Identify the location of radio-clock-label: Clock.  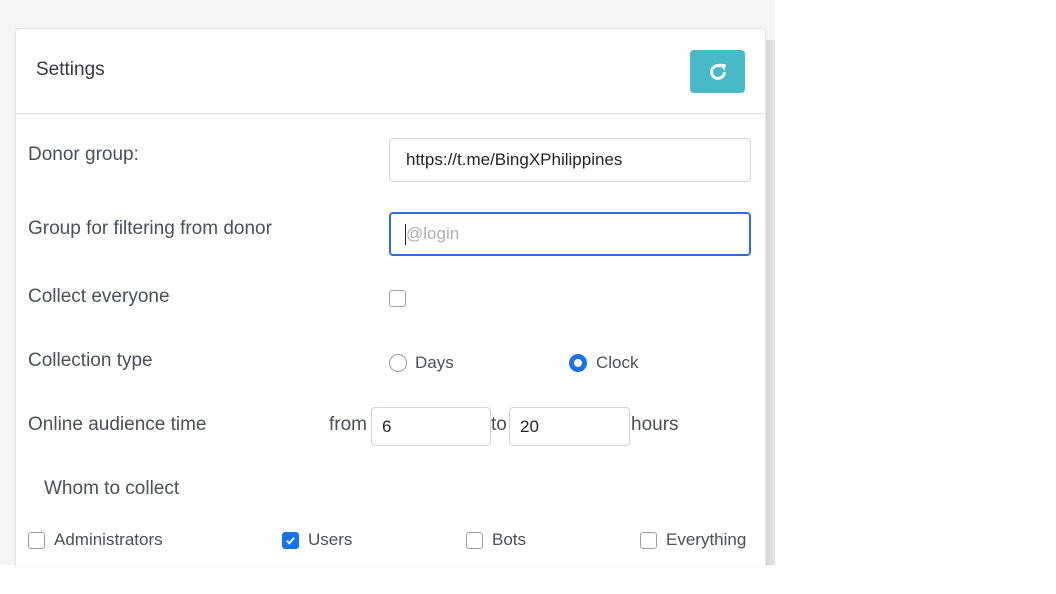
(617, 362).